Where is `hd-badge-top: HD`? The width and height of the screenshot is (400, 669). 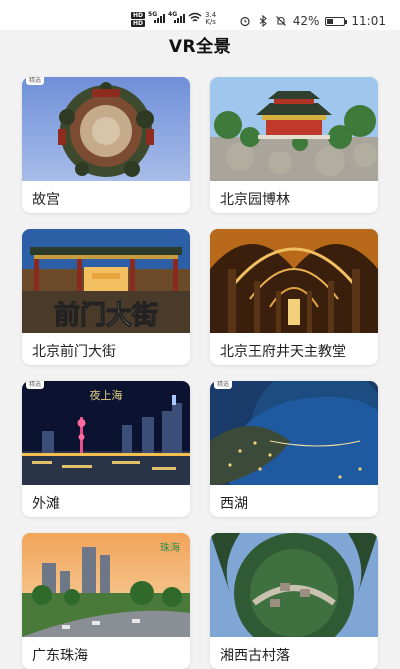
hd-badge-top: HD is located at coordinates (138, 15).